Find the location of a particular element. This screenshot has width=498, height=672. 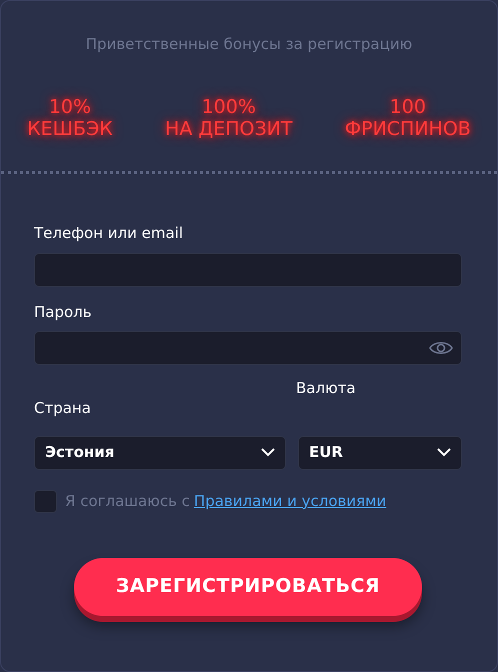

password-field is located at coordinates (248, 348).